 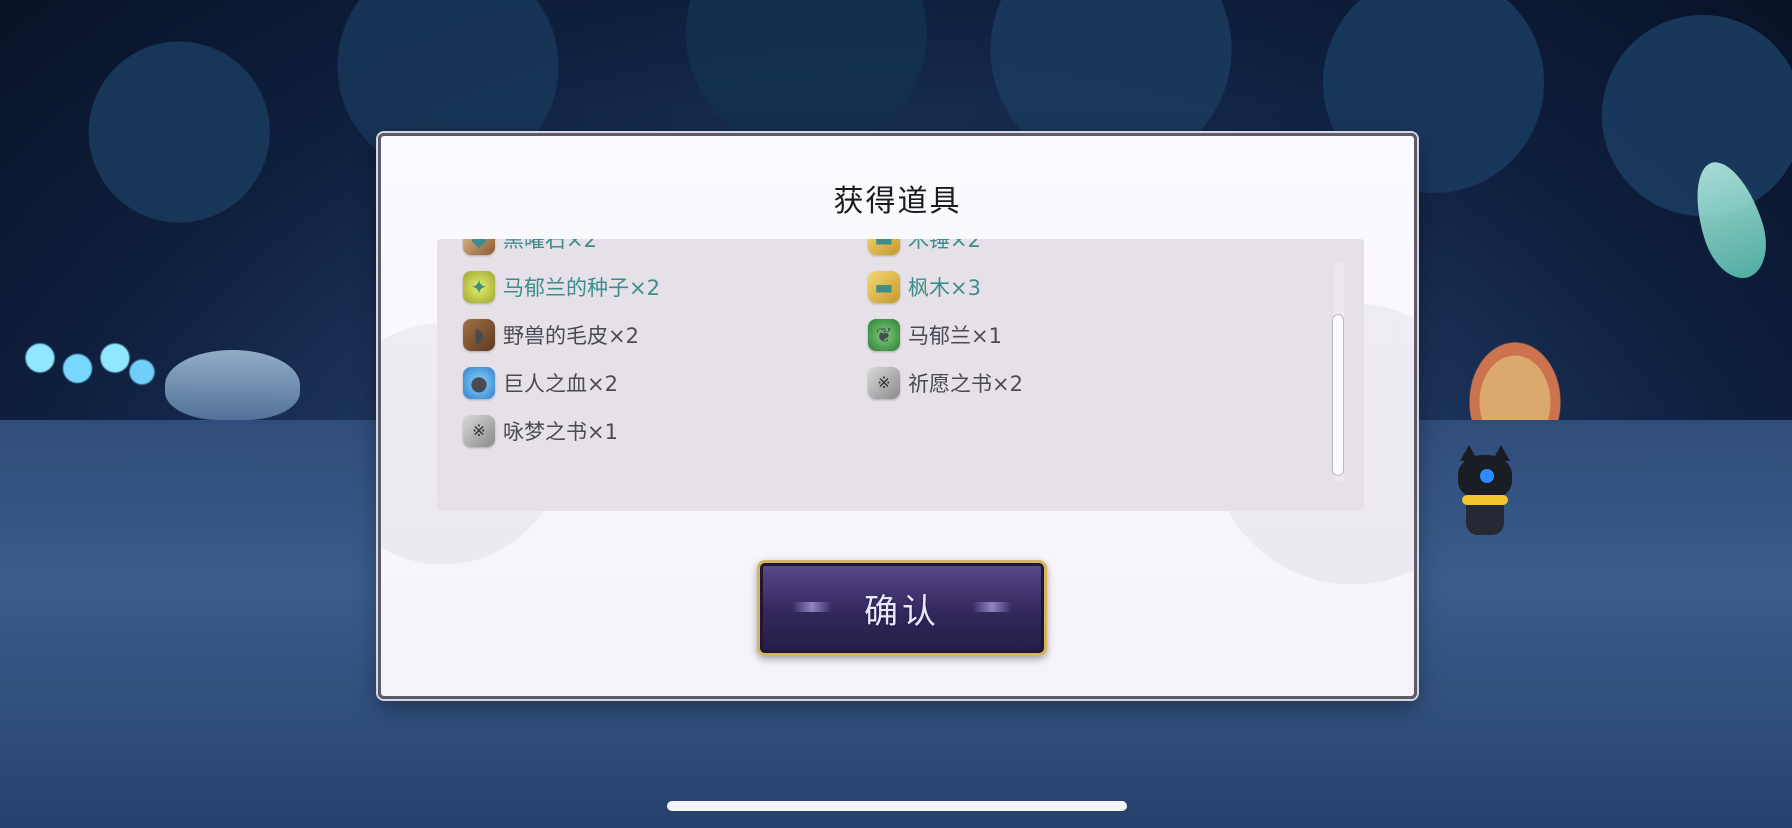 What do you see at coordinates (479, 287) in the screenshot?
I see `seed-icon: ✦` at bounding box center [479, 287].